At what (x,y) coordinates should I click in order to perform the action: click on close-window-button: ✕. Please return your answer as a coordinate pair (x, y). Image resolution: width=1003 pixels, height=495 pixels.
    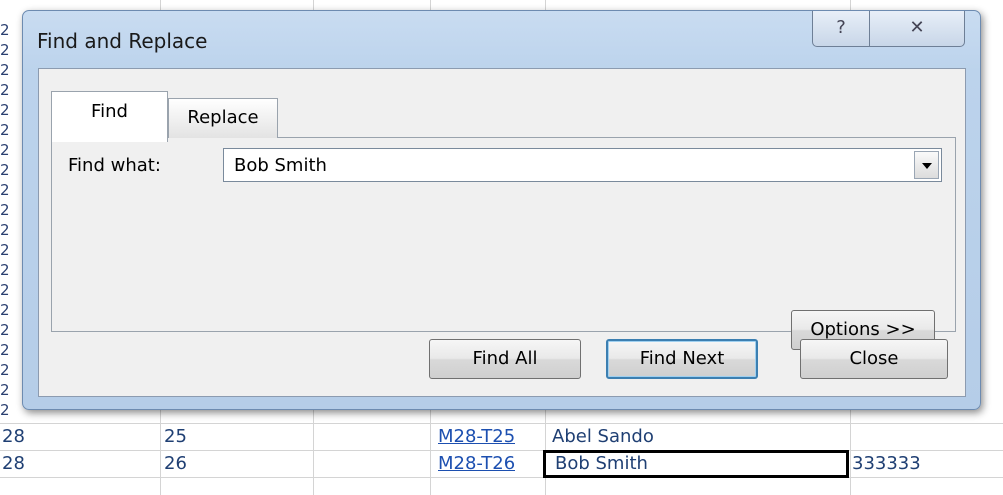
    Looking at the image, I should click on (917, 29).